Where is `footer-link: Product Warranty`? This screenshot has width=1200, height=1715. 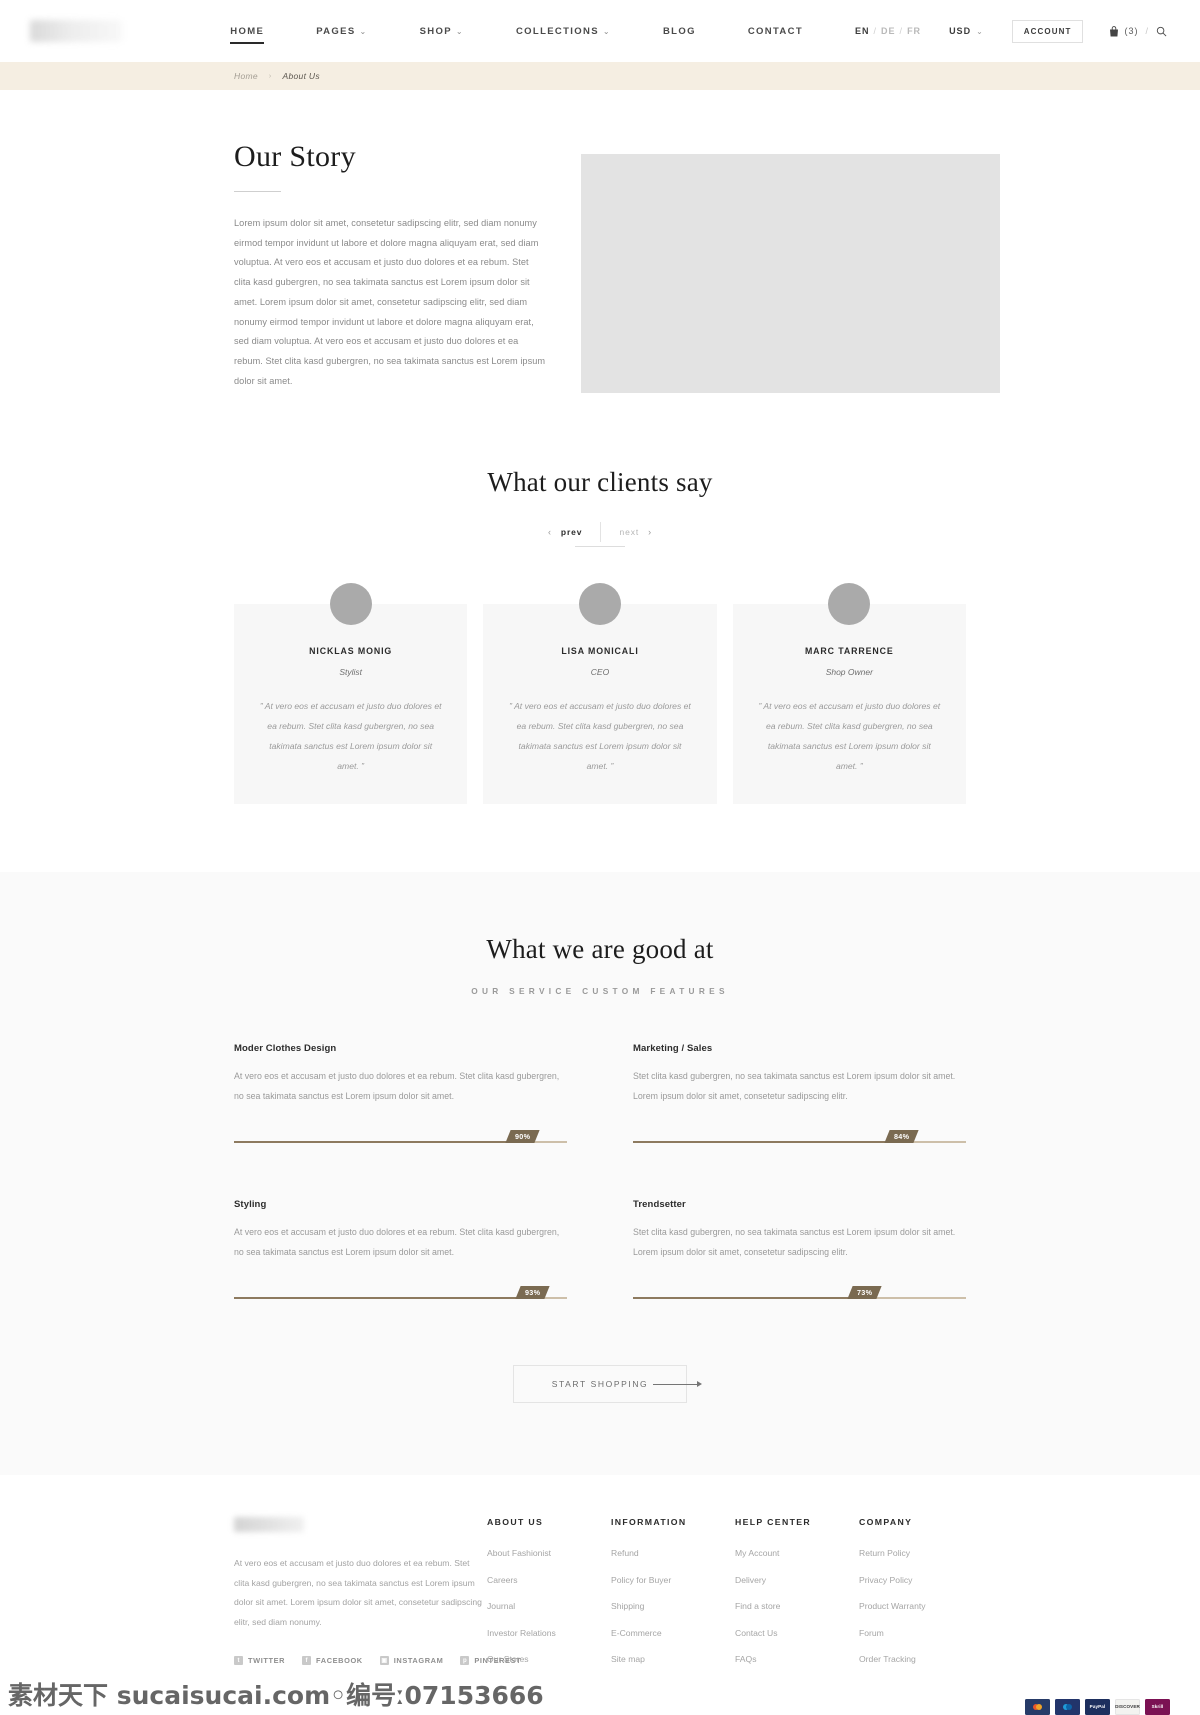
footer-link: Product Warranty is located at coordinates (921, 1606).